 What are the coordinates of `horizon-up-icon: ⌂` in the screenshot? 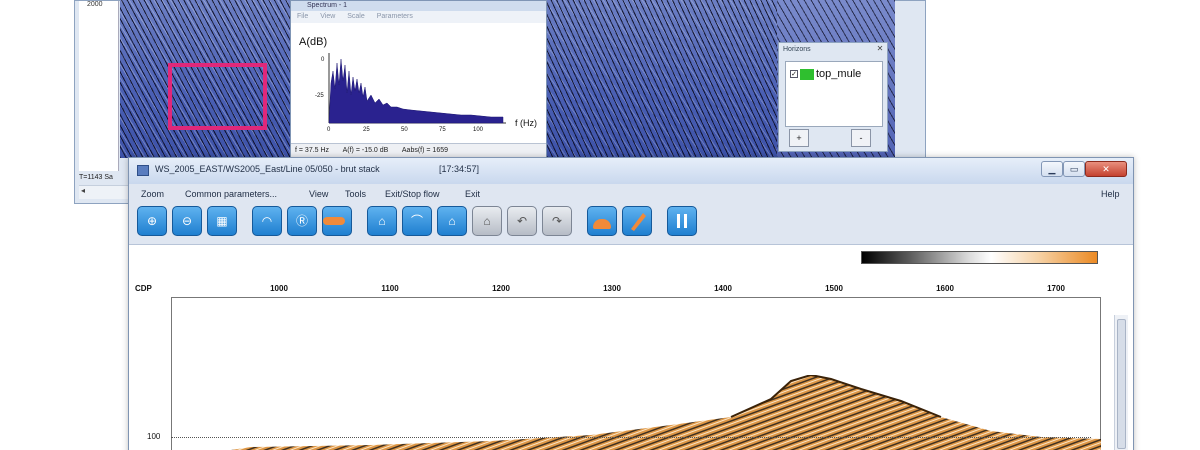 It's located at (382, 221).